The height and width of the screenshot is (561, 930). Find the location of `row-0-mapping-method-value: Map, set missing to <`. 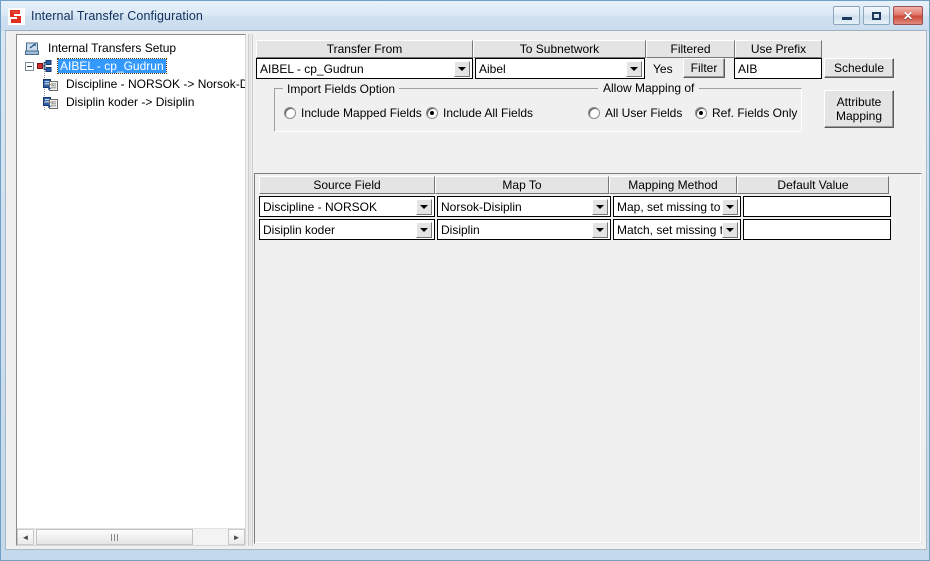

row-0-mapping-method-value: Map, set missing to < is located at coordinates (669, 206).